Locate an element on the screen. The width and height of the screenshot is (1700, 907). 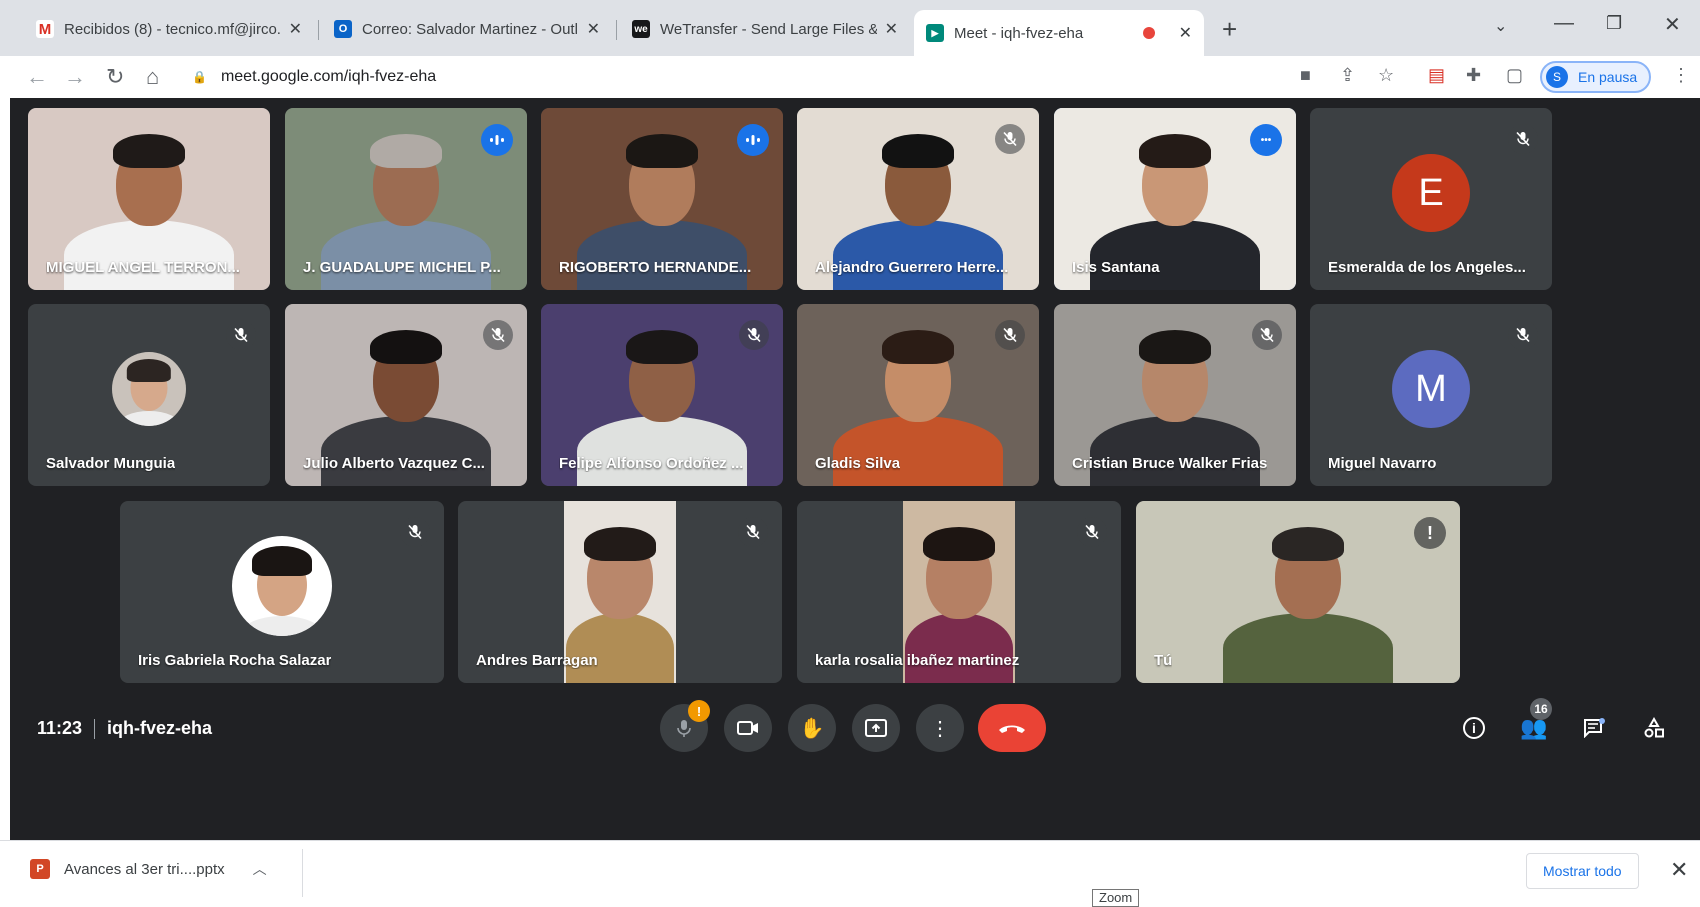
wetransfer-icon: we is located at coordinates (641, 29).